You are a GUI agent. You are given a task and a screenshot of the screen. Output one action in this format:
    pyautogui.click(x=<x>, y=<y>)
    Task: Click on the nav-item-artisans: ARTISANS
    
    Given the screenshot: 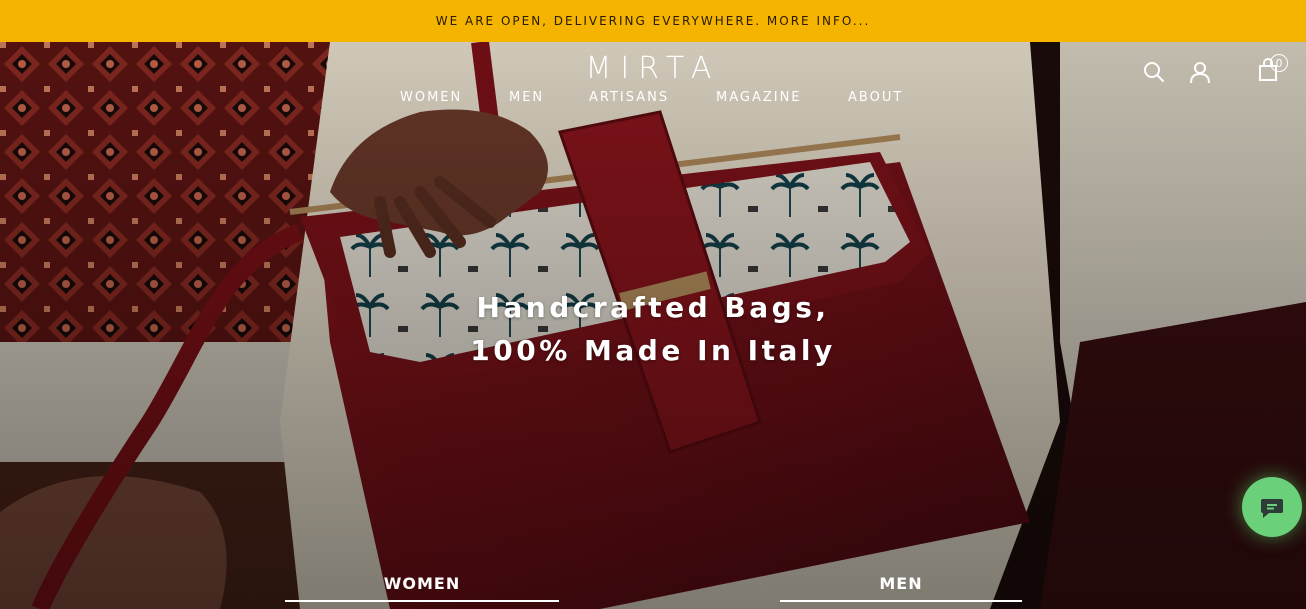 What is the action you would take?
    pyautogui.click(x=629, y=97)
    